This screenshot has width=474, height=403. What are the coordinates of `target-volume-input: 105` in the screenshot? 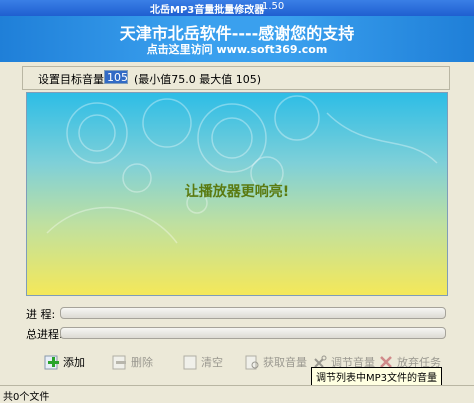 It's located at (116, 77).